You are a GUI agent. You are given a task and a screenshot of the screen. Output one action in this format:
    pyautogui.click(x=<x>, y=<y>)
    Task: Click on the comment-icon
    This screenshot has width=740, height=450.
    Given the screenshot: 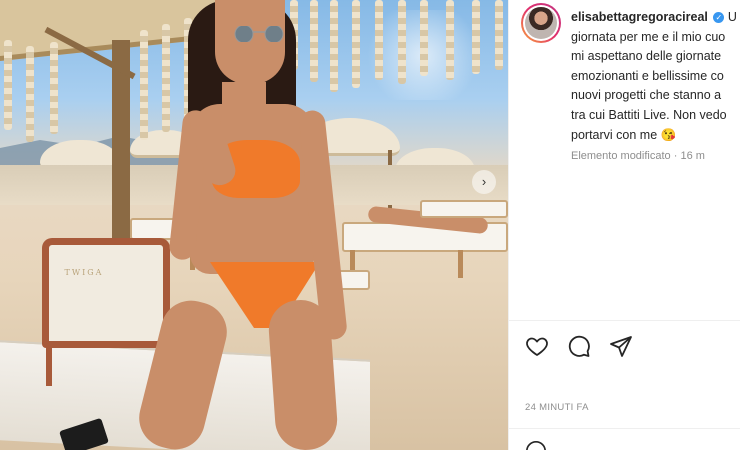 What is the action you would take?
    pyautogui.click(x=580, y=347)
    